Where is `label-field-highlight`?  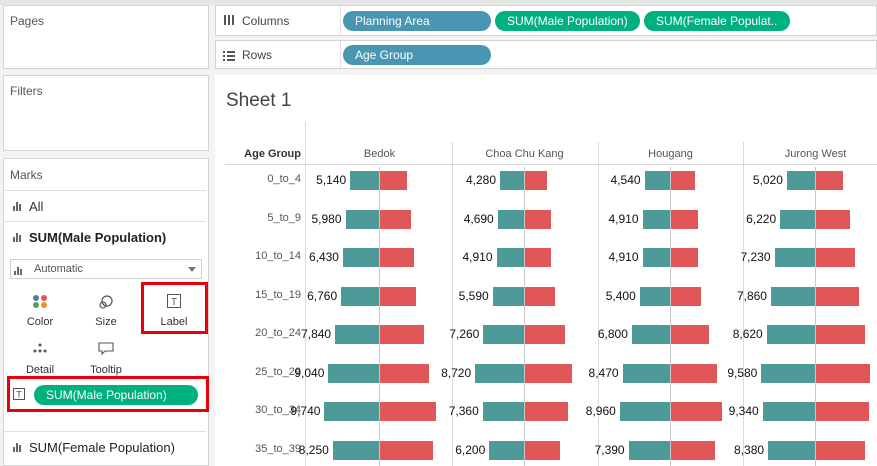 label-field-highlight is located at coordinates (108, 394).